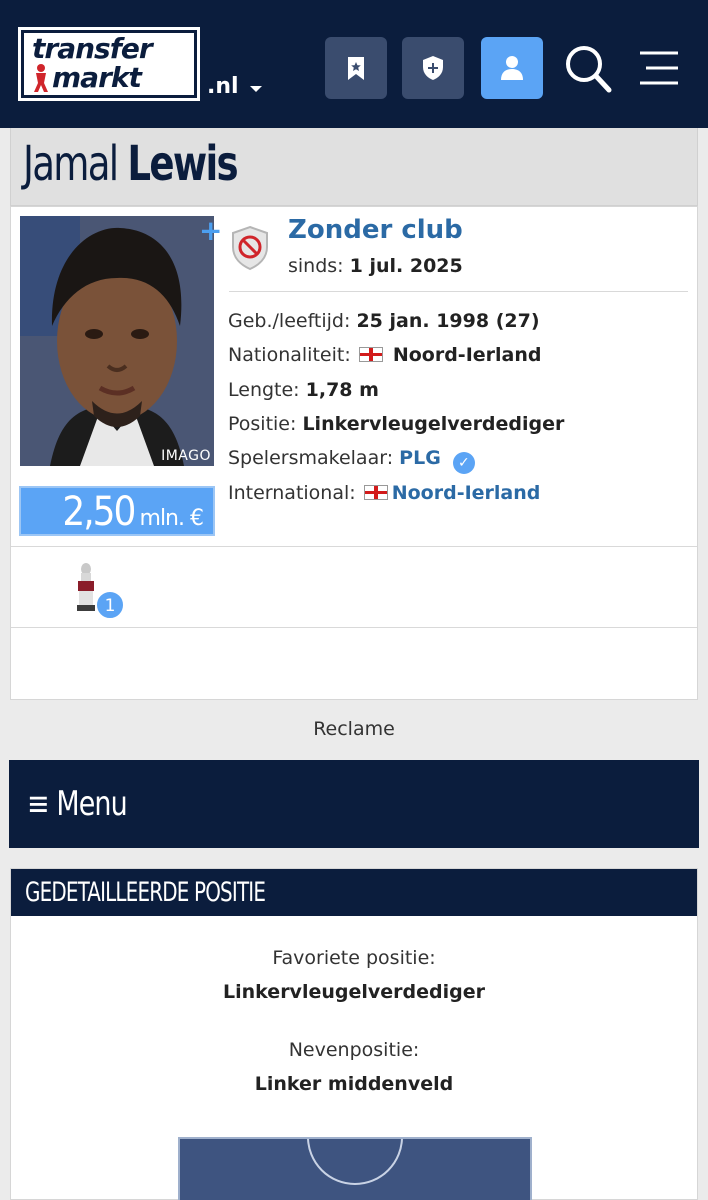 This screenshot has height=1200, width=708. What do you see at coordinates (354, 1084) in the screenshot?
I see `secondary-position-value: Linker middenveld` at bounding box center [354, 1084].